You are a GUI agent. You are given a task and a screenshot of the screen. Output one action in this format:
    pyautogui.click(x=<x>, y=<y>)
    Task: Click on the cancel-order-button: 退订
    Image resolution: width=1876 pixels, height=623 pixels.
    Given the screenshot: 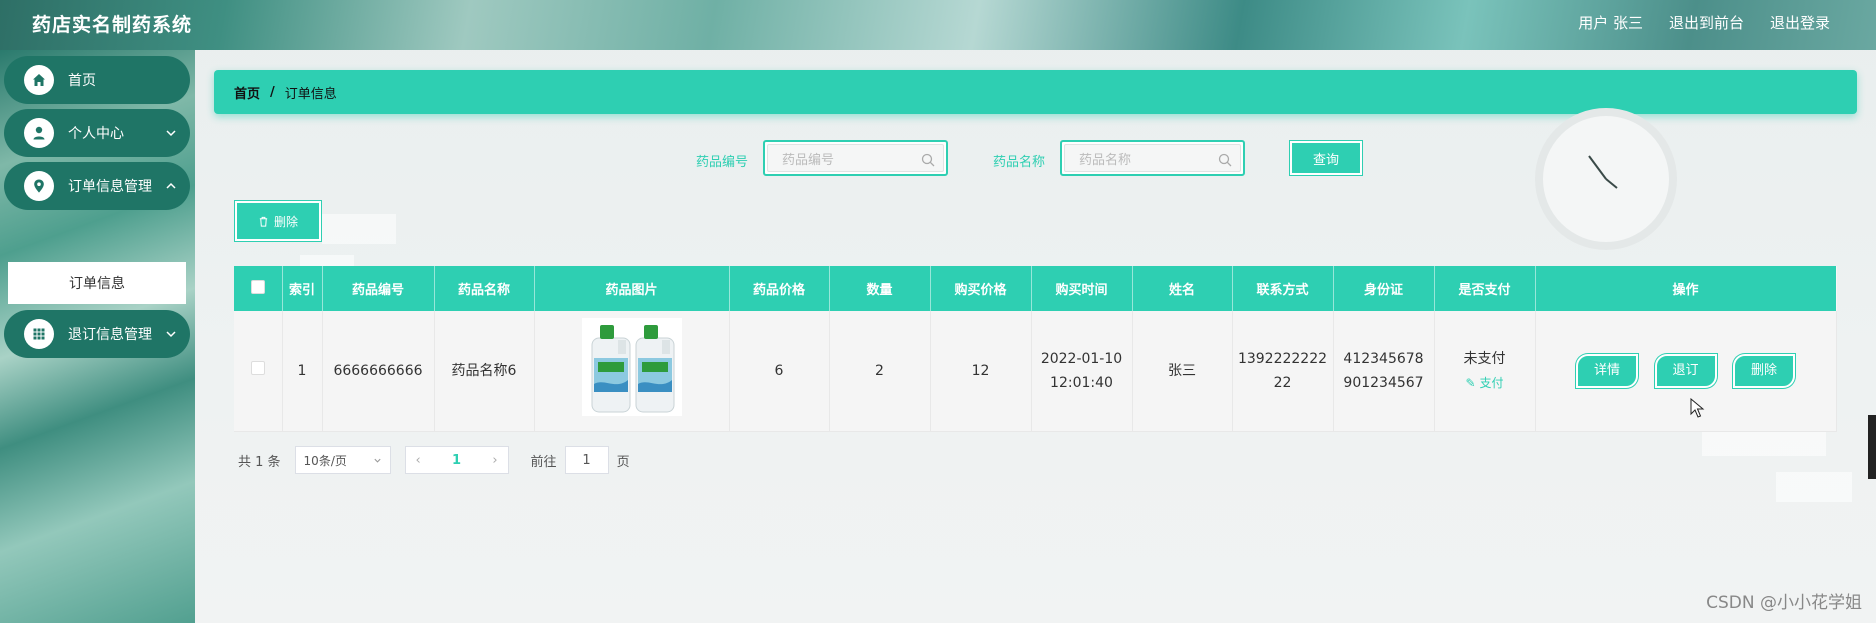 What is the action you would take?
    pyautogui.click(x=1685, y=370)
    